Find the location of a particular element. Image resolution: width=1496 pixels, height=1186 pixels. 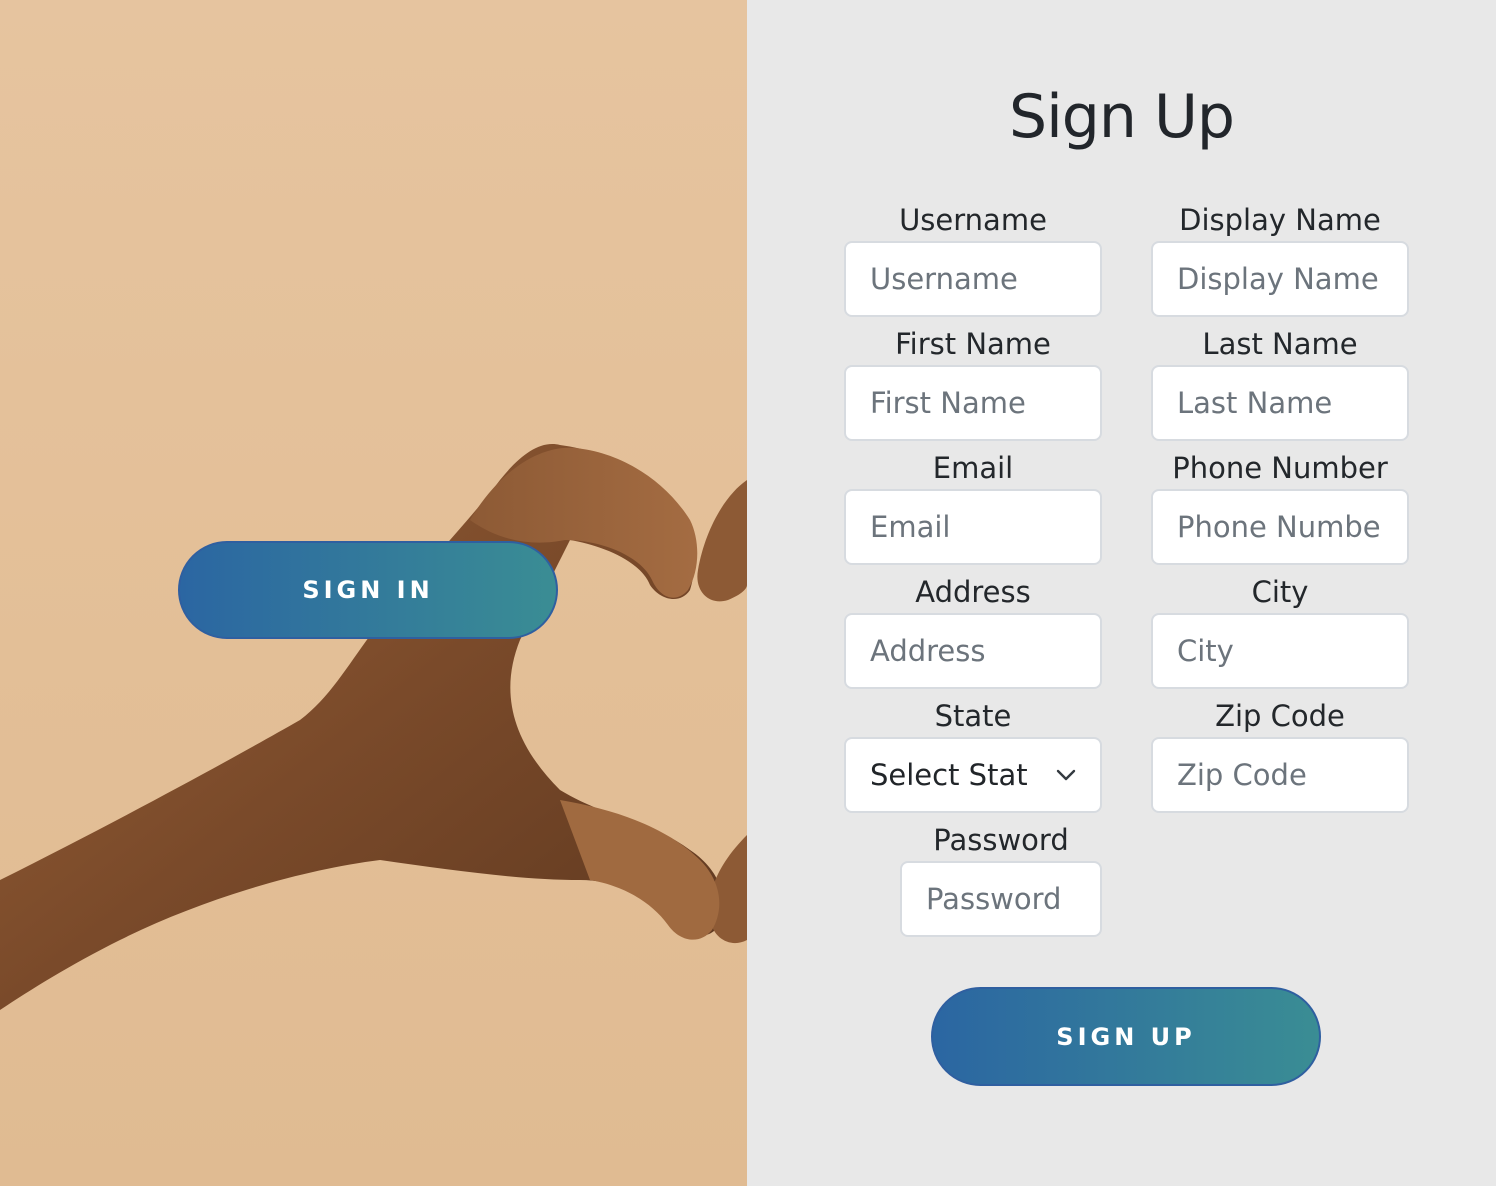

email-label: Email is located at coordinates (973, 468).